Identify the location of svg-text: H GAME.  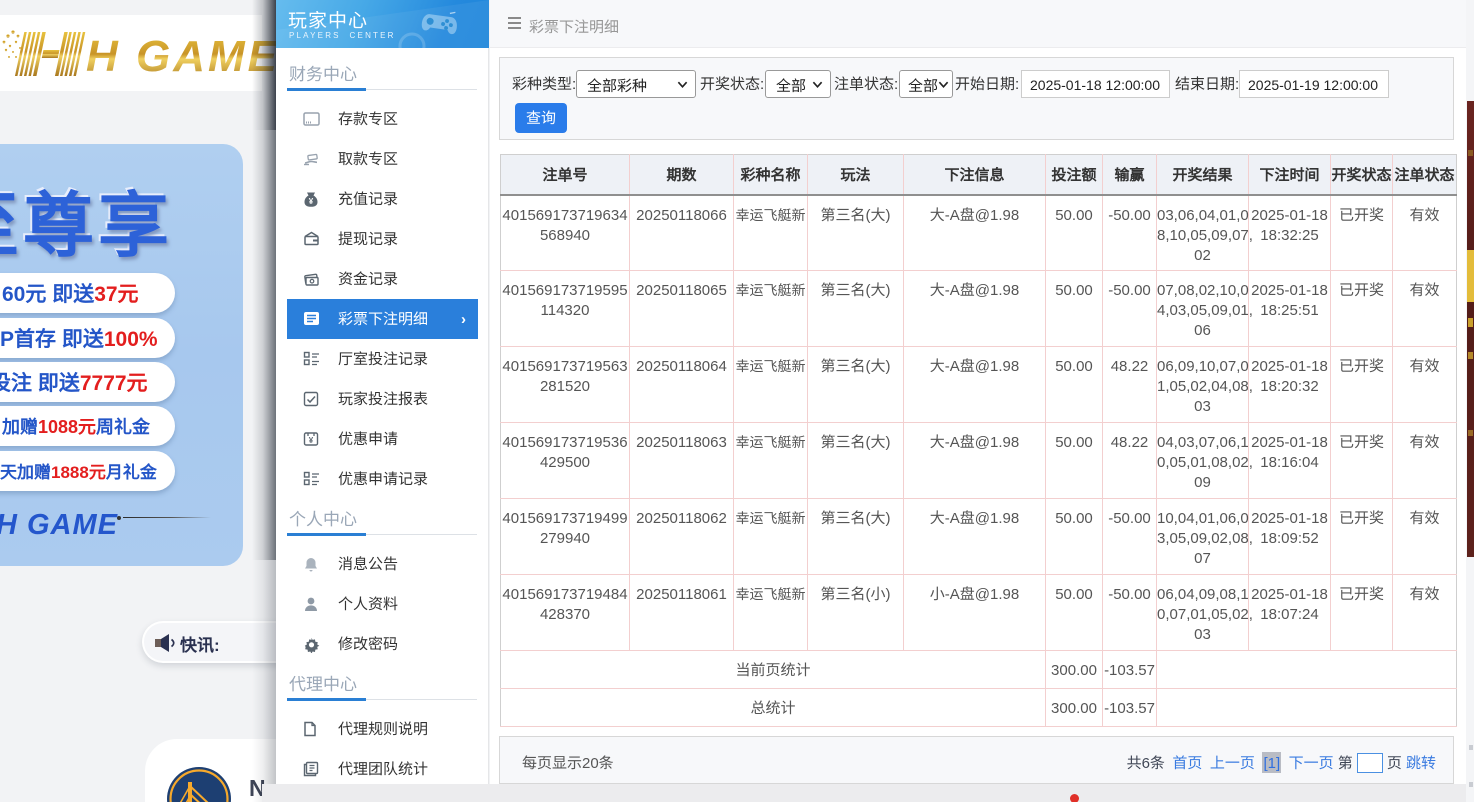
(183, 56).